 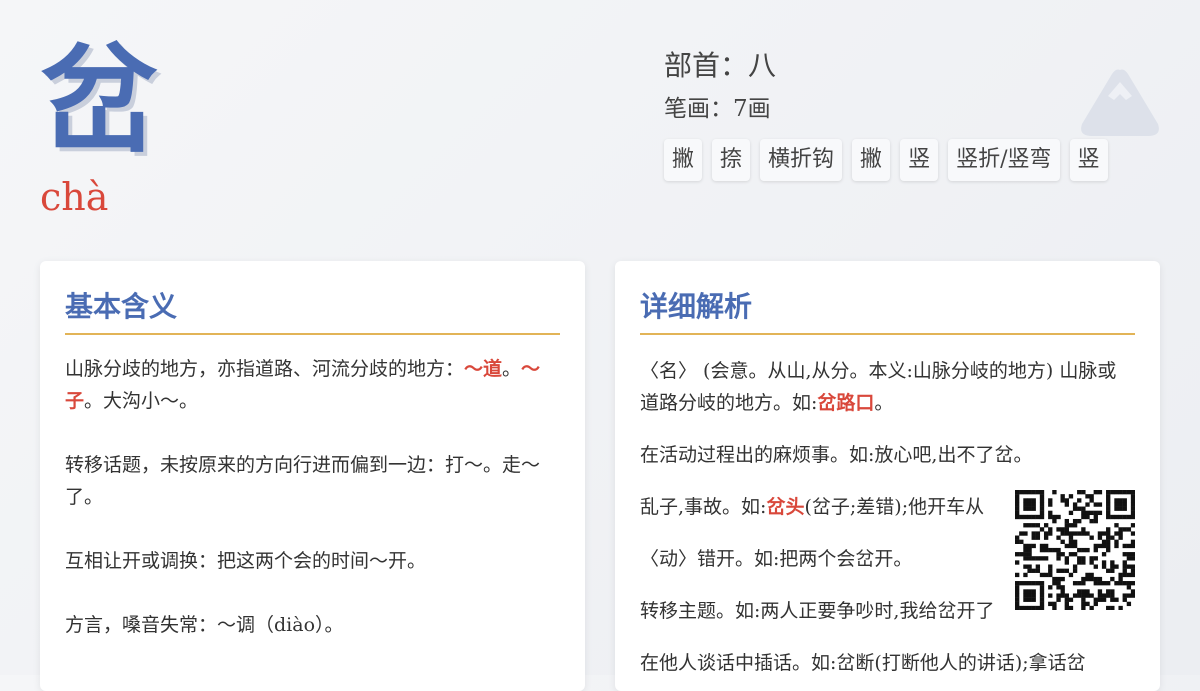 What do you see at coordinates (1120, 102) in the screenshot?
I see `mountain-icon` at bounding box center [1120, 102].